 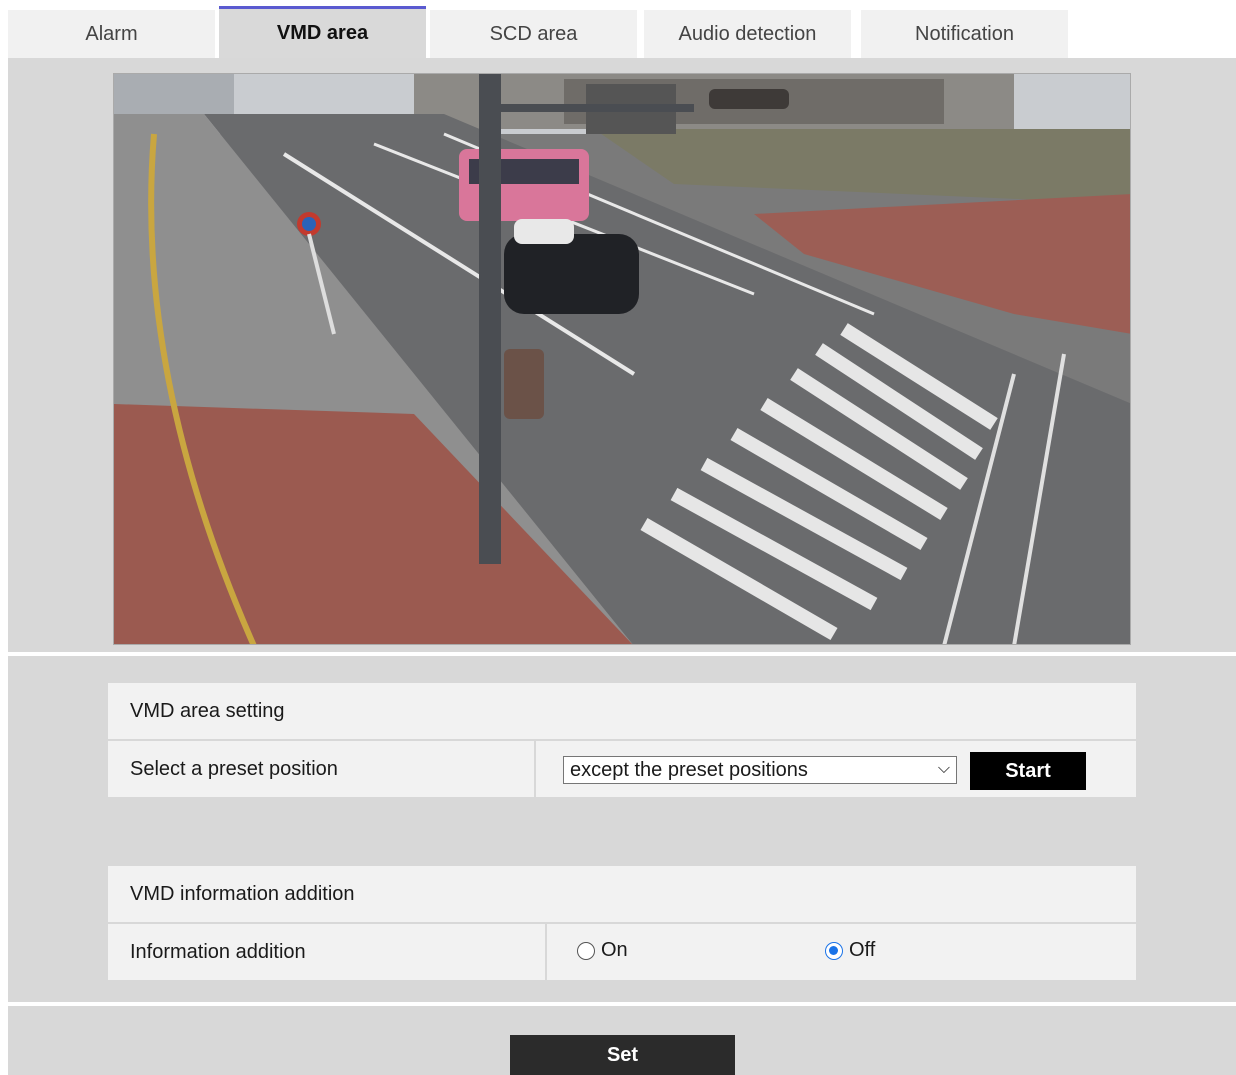 What do you see at coordinates (622, 1055) in the screenshot?
I see `set-button: Set` at bounding box center [622, 1055].